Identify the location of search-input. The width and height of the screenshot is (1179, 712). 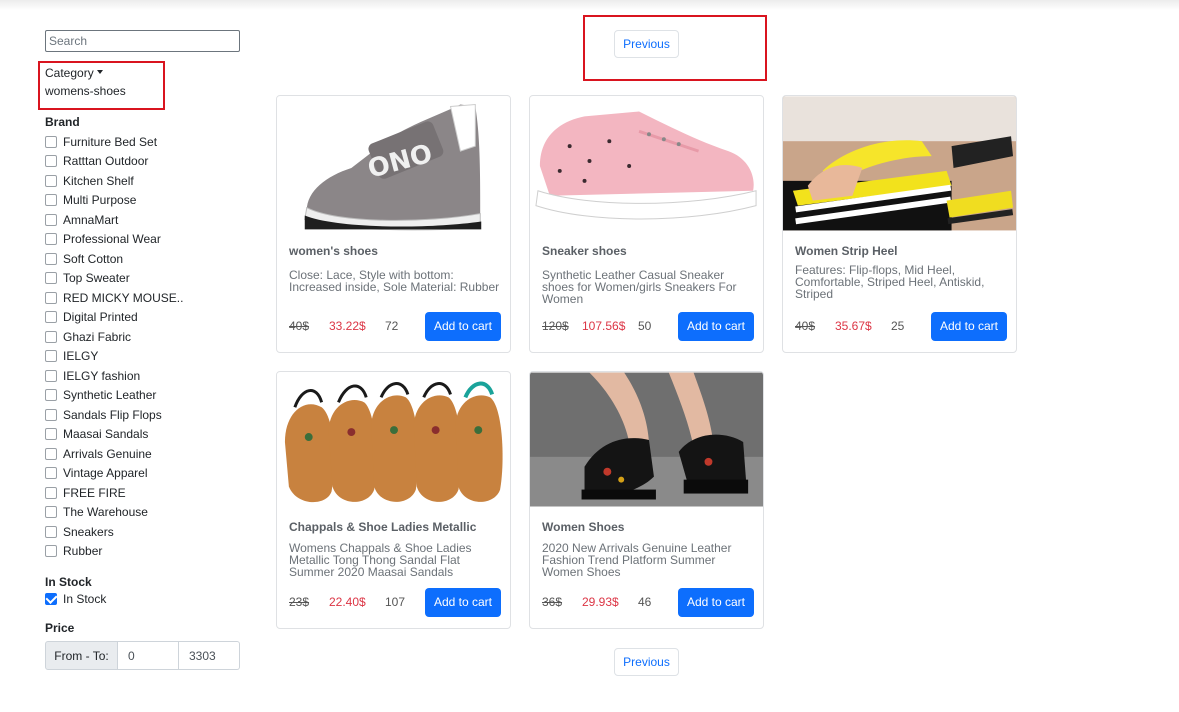
(142, 41).